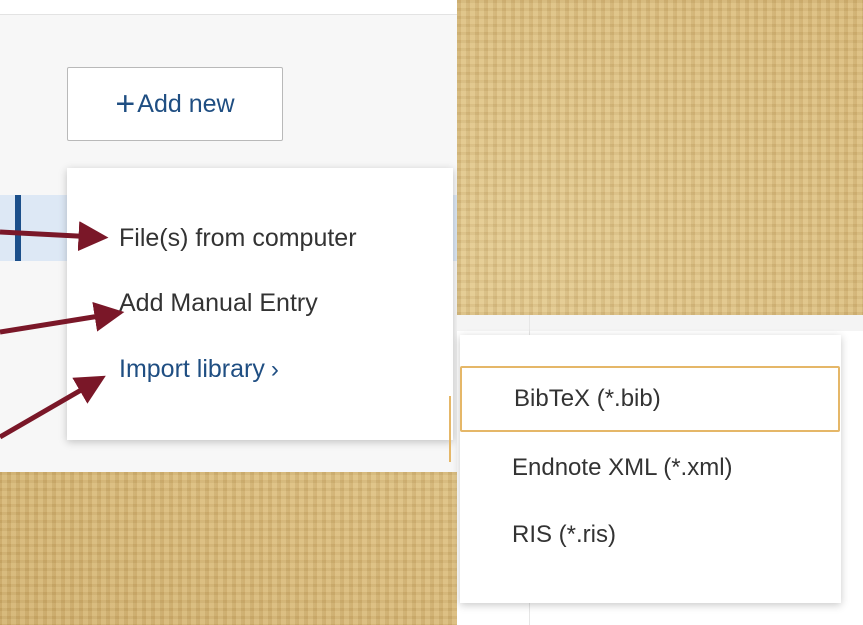 The height and width of the screenshot is (625, 863). What do you see at coordinates (650, 535) in the screenshot?
I see `submenu-item-ris: RIS (*.ris)` at bounding box center [650, 535].